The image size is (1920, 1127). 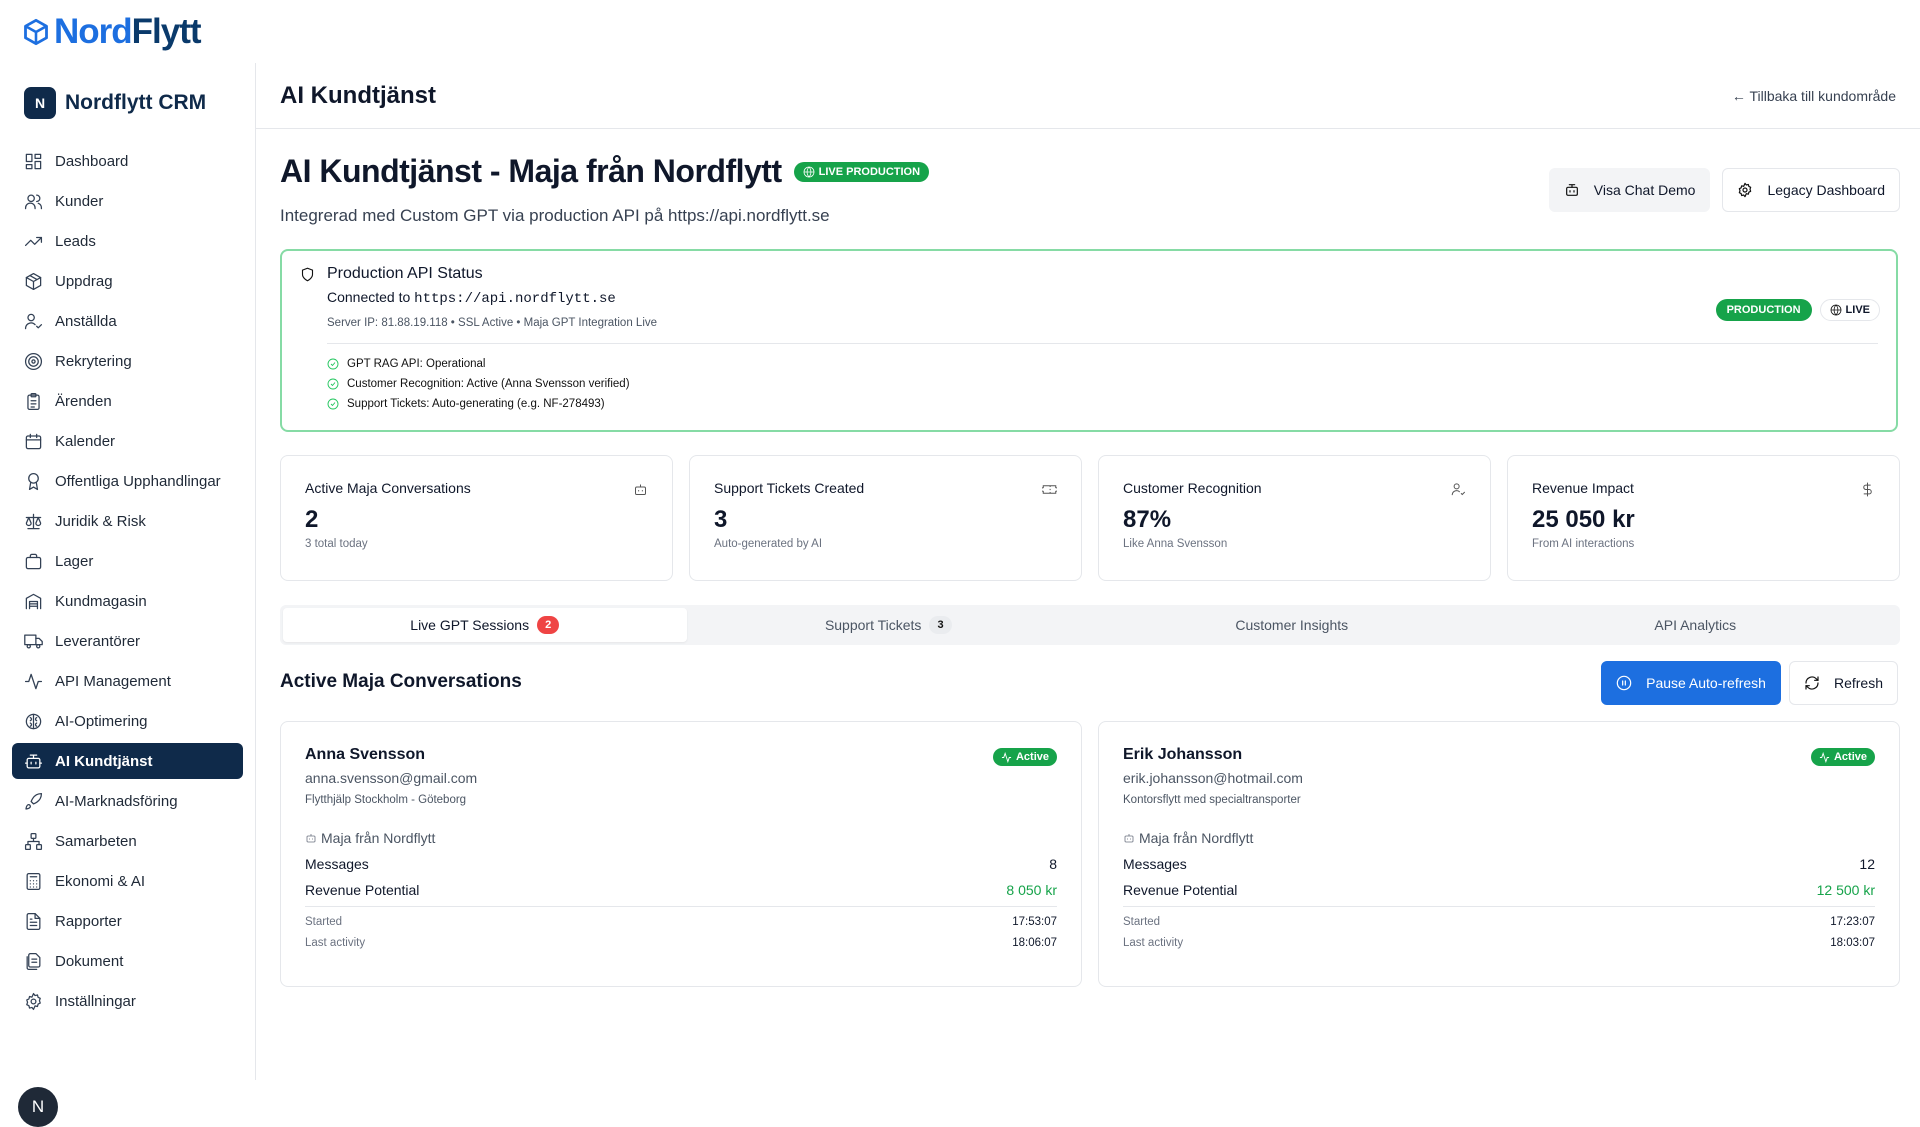 I want to click on sidebar-item-ekonomi: Ekonomi & AI, so click(x=127, y=881).